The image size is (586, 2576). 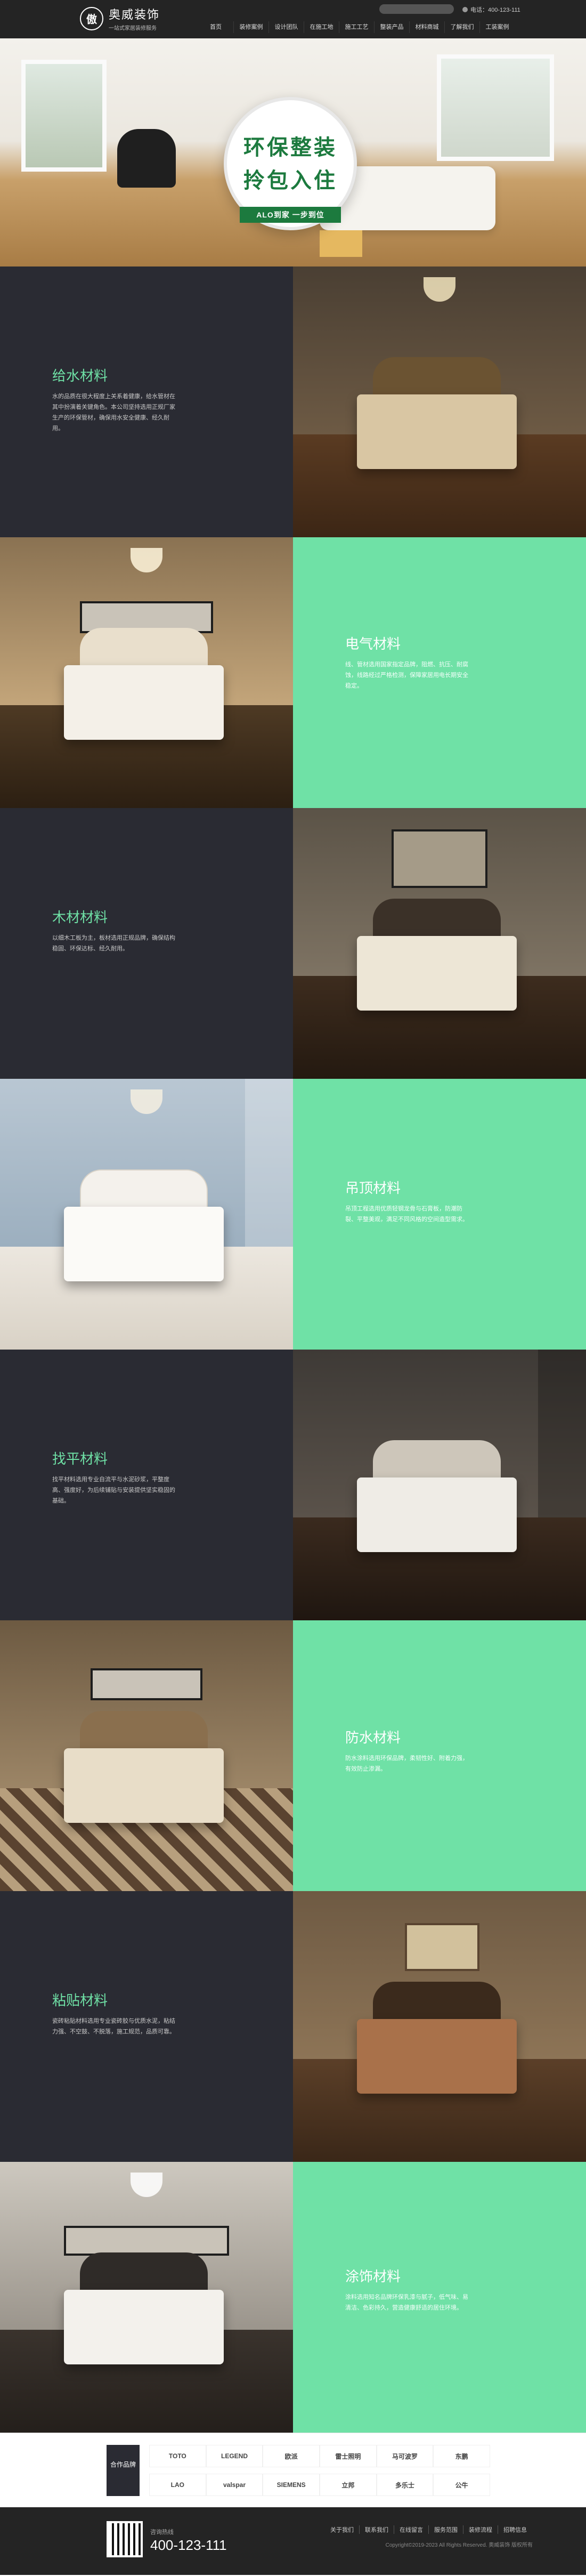 I want to click on nav-item: 工装案例, so click(x=497, y=27).